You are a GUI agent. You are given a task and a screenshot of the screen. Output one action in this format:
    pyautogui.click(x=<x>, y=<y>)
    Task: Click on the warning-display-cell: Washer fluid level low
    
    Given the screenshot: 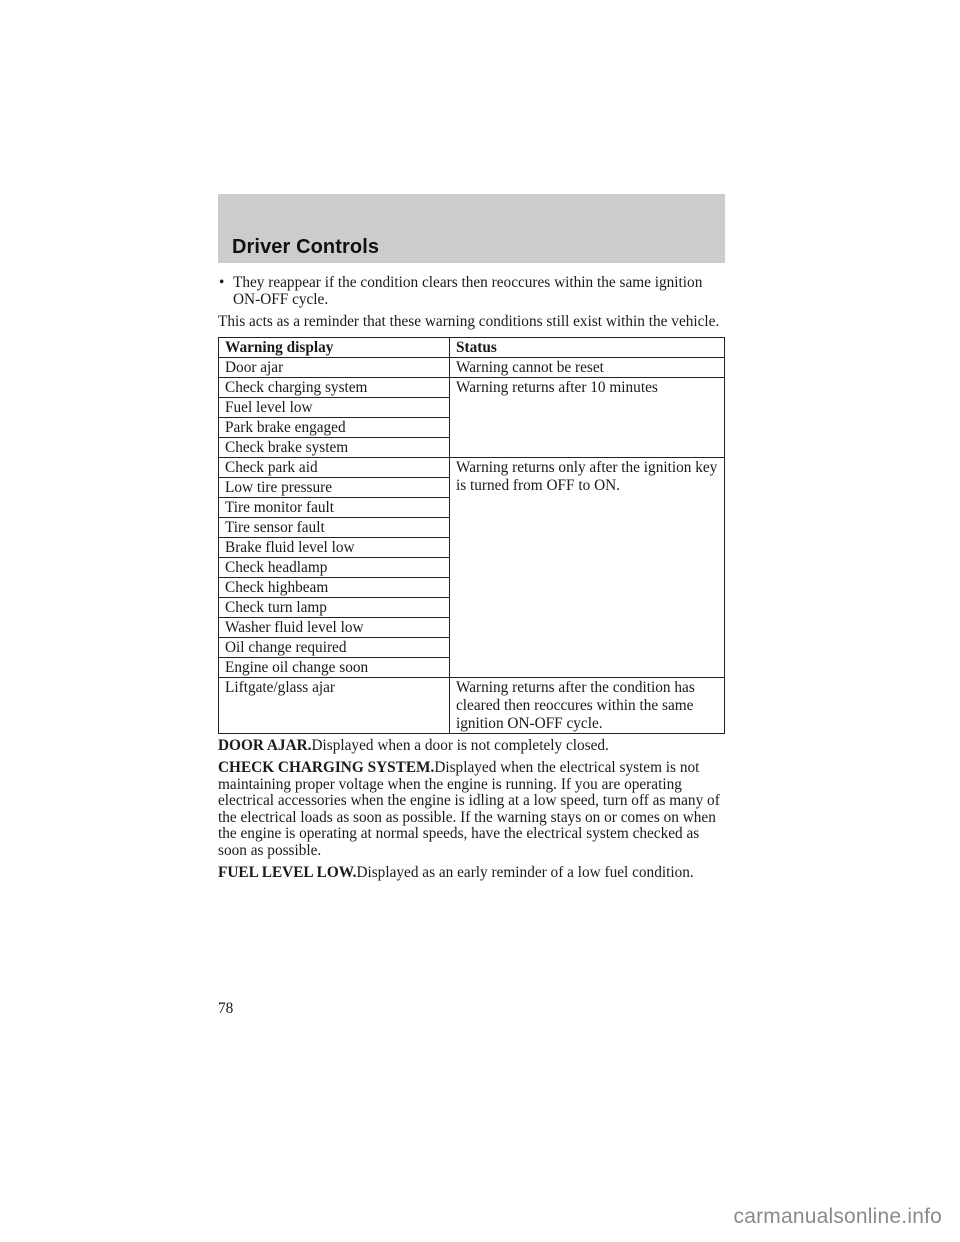 What is the action you would take?
    pyautogui.click(x=334, y=627)
    